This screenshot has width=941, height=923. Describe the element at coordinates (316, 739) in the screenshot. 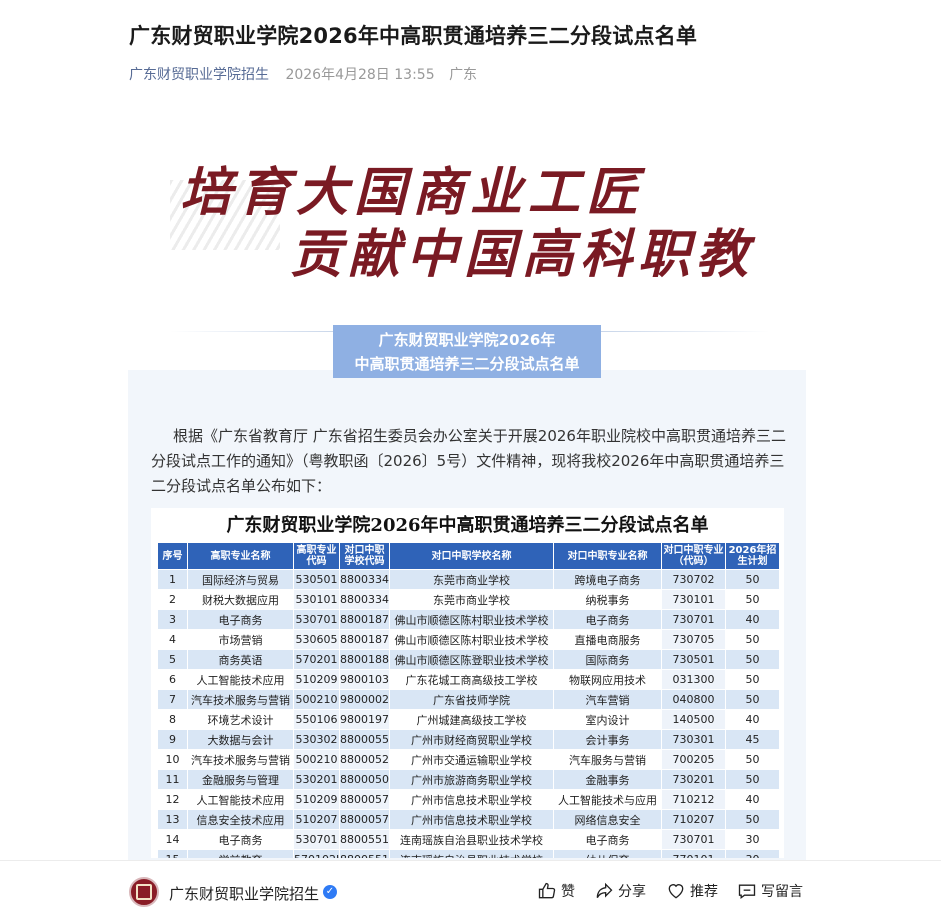

I see `table-cell: 530302` at that location.